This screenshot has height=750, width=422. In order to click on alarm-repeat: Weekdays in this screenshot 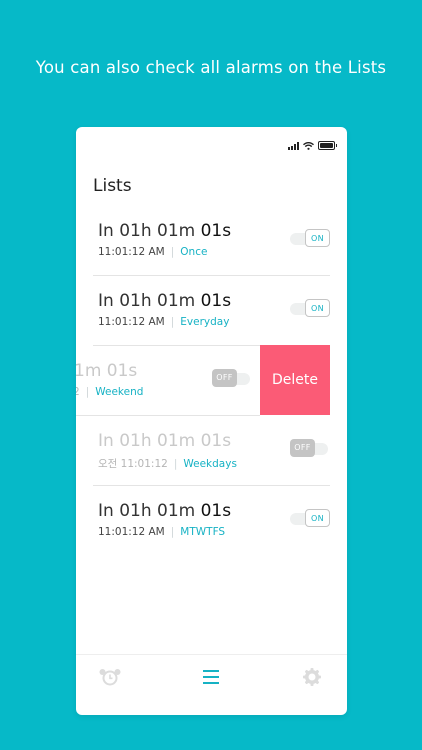, I will do `click(210, 464)`.